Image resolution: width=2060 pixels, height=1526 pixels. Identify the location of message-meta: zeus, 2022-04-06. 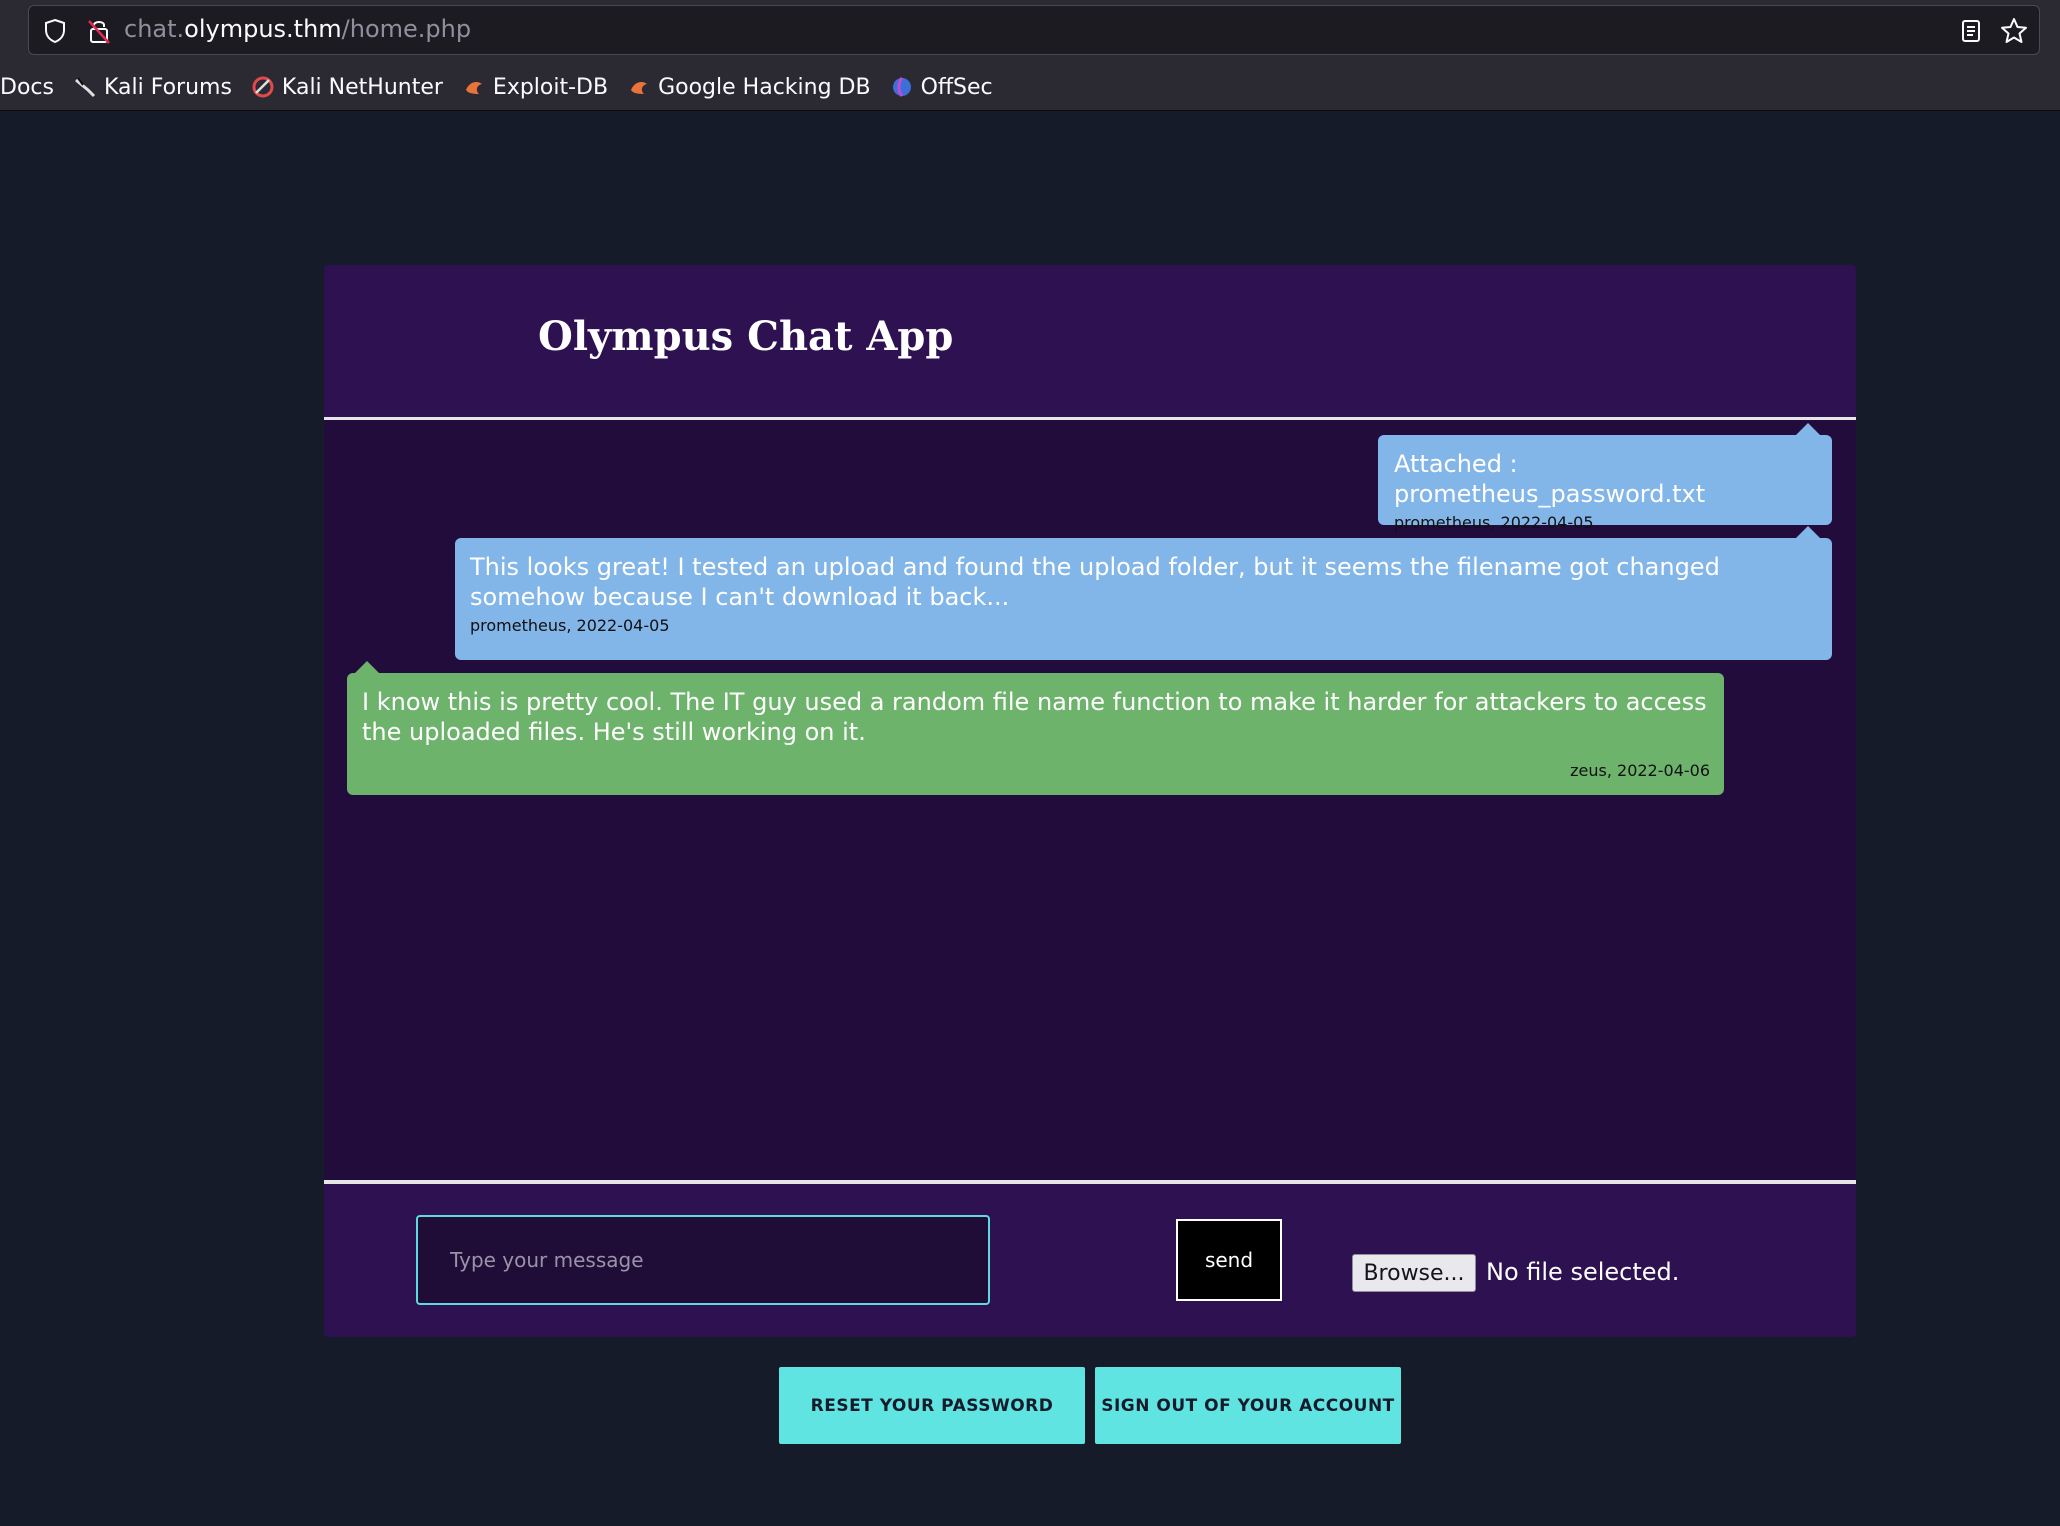
(1640, 770).